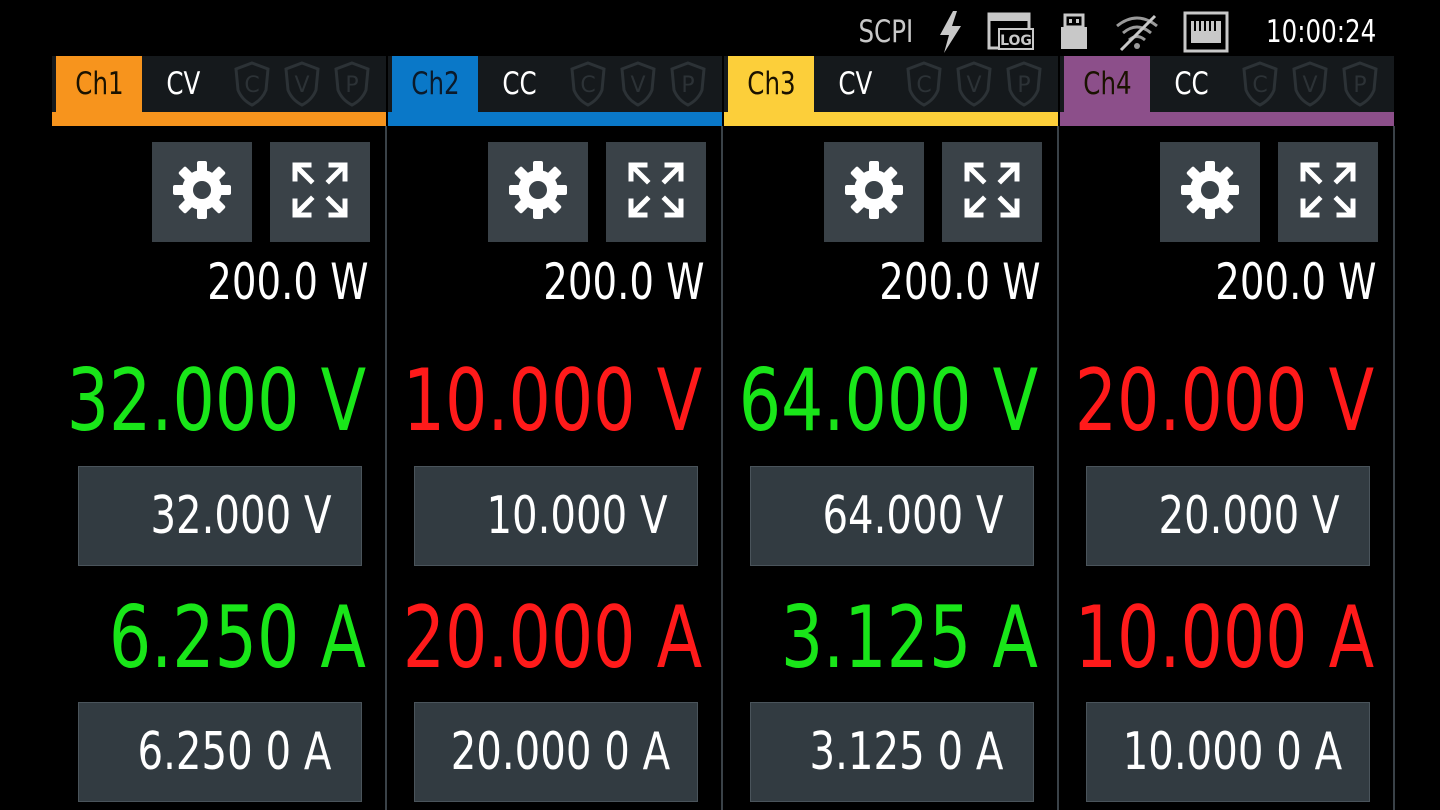 This screenshot has width=1440, height=810. What do you see at coordinates (1016, 41) in the screenshot?
I see `log-label: LOG` at bounding box center [1016, 41].